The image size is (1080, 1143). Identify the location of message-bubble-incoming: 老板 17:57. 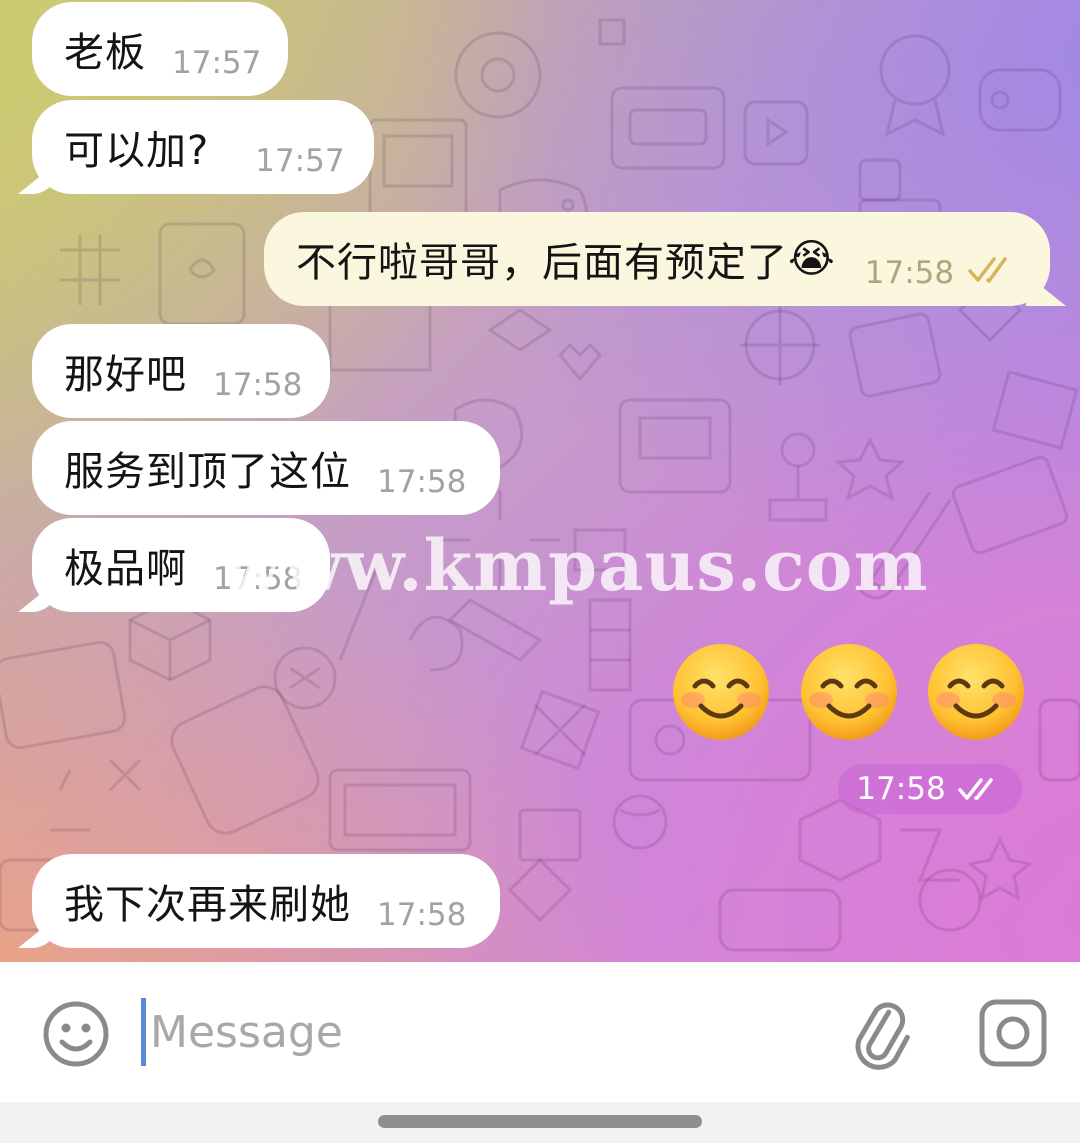
(160, 49).